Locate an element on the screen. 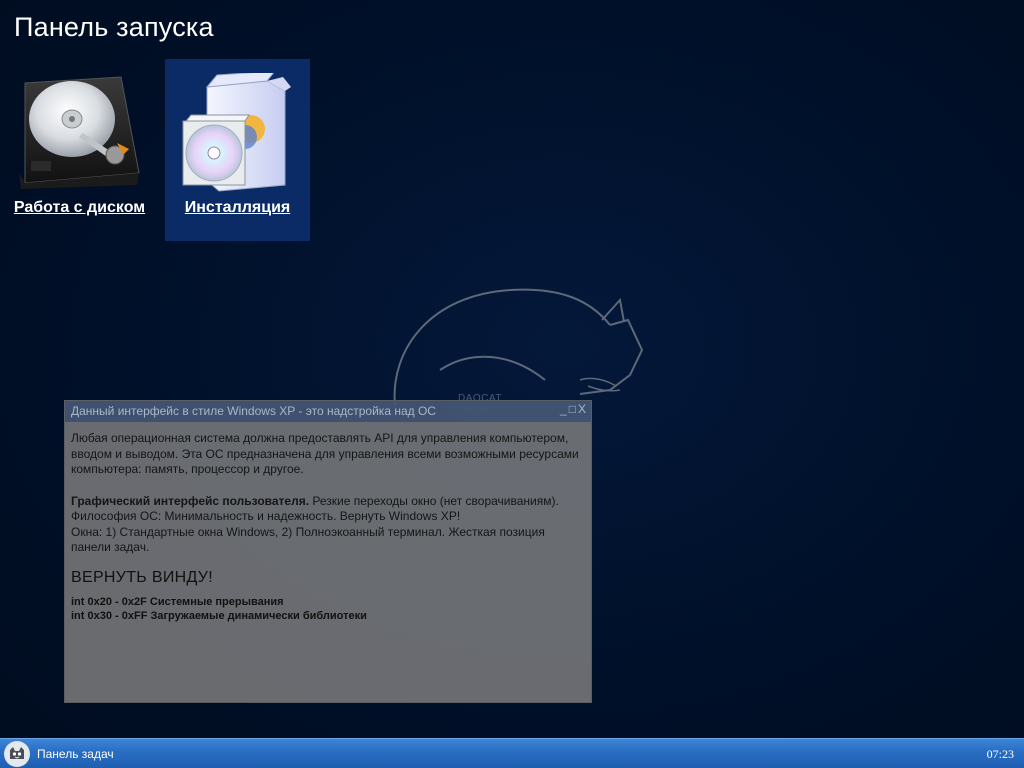  tile-label-disk: Работа с диском is located at coordinates (79, 207).